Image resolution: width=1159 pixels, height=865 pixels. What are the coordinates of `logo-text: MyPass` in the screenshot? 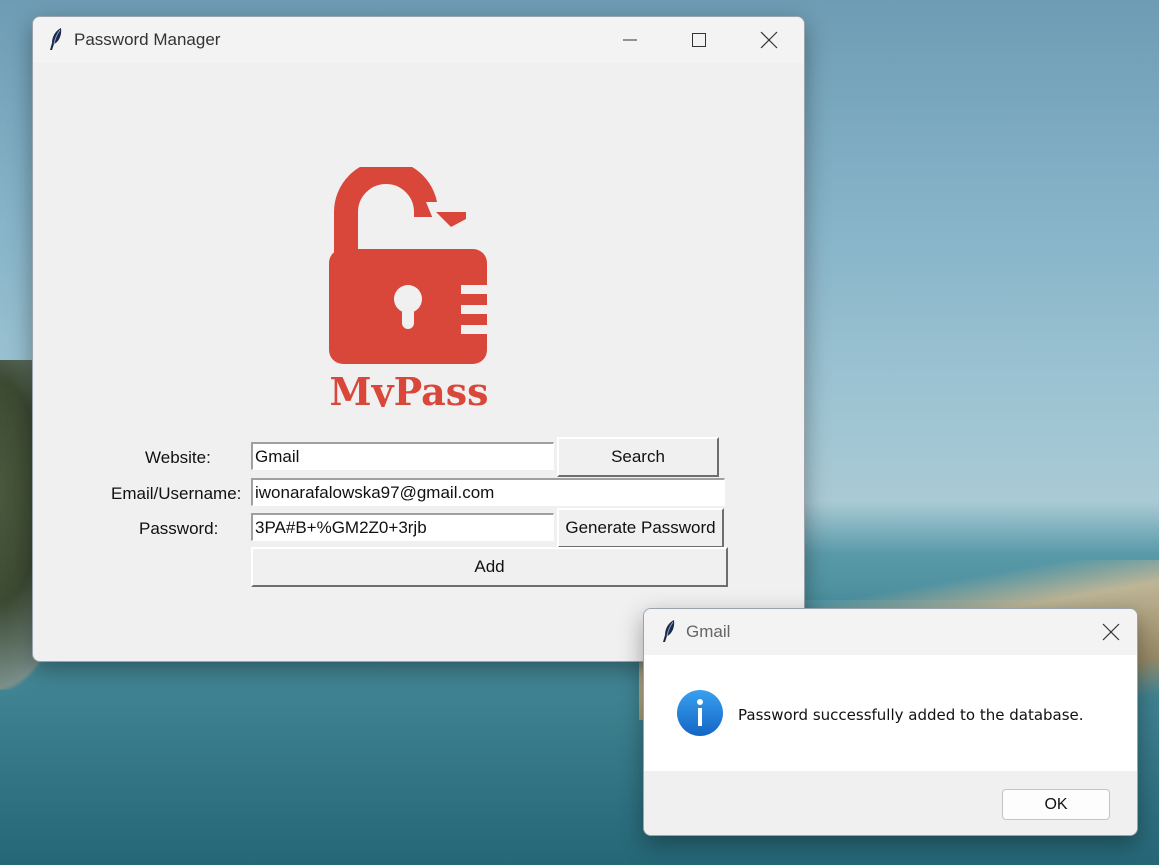 It's located at (408, 388).